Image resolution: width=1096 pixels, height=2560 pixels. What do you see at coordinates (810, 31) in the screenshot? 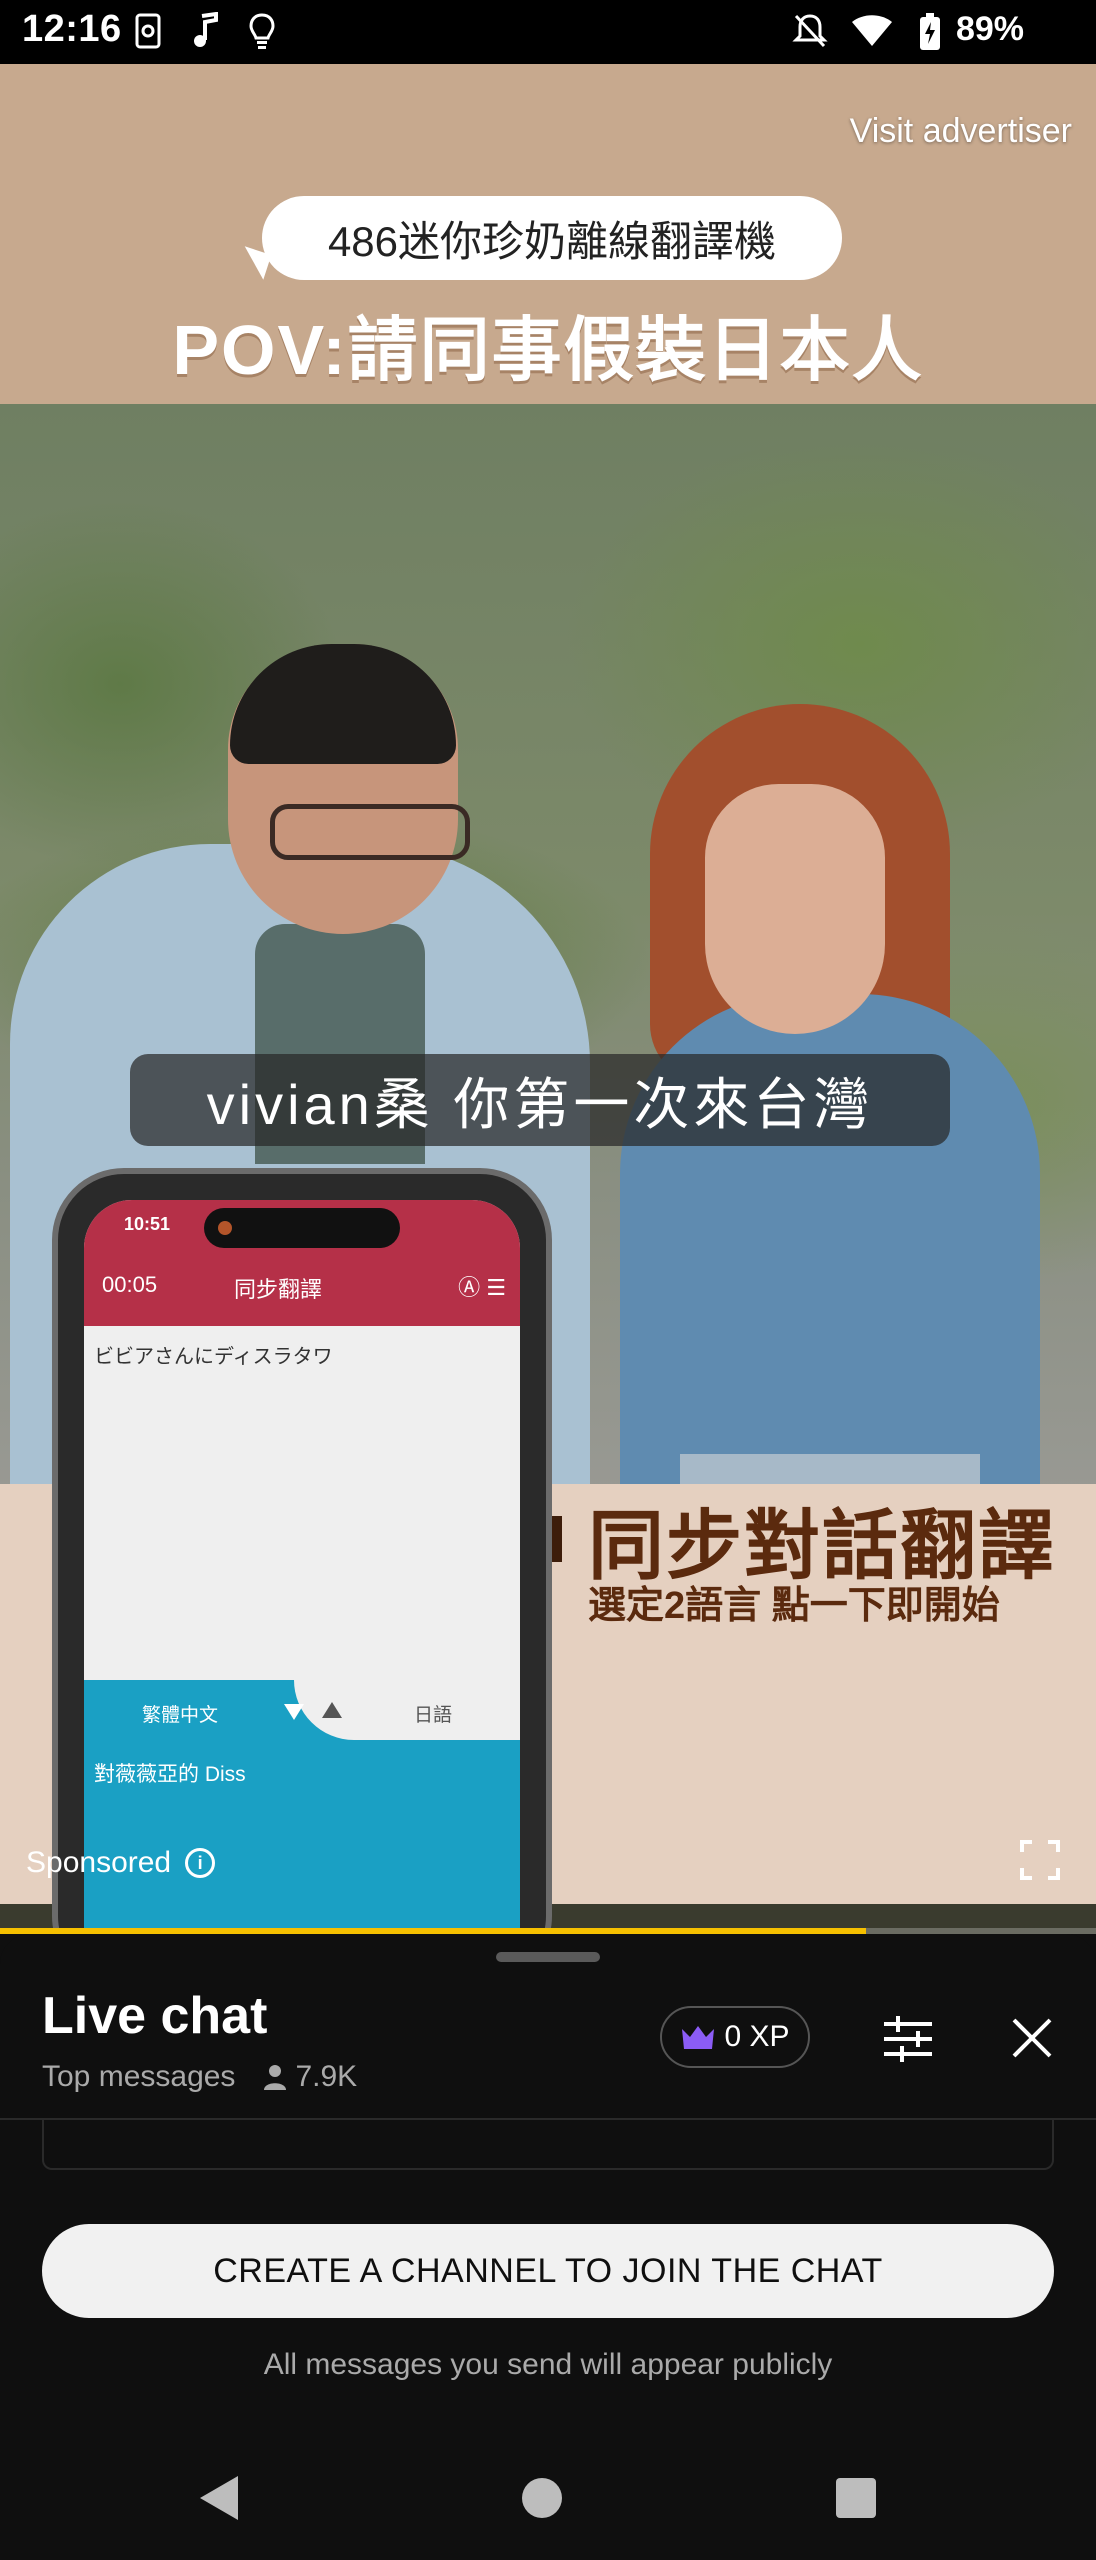
I see `mute-icon` at bounding box center [810, 31].